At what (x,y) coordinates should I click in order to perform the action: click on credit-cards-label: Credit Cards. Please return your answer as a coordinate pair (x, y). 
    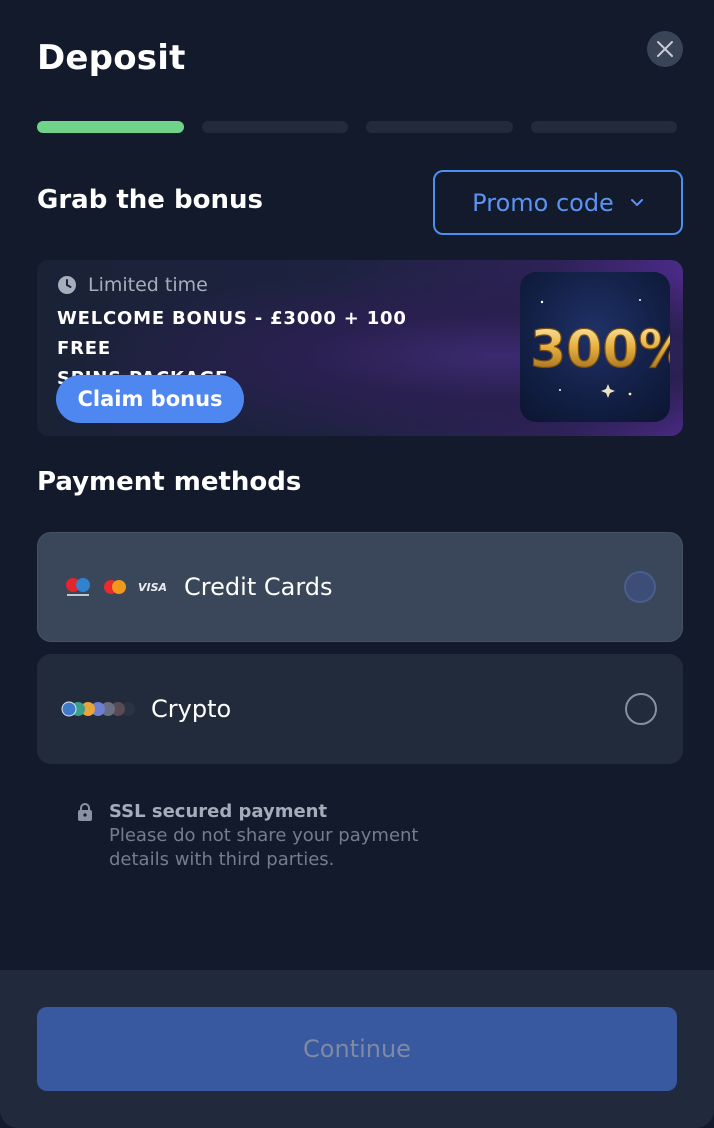
    Looking at the image, I should click on (258, 587).